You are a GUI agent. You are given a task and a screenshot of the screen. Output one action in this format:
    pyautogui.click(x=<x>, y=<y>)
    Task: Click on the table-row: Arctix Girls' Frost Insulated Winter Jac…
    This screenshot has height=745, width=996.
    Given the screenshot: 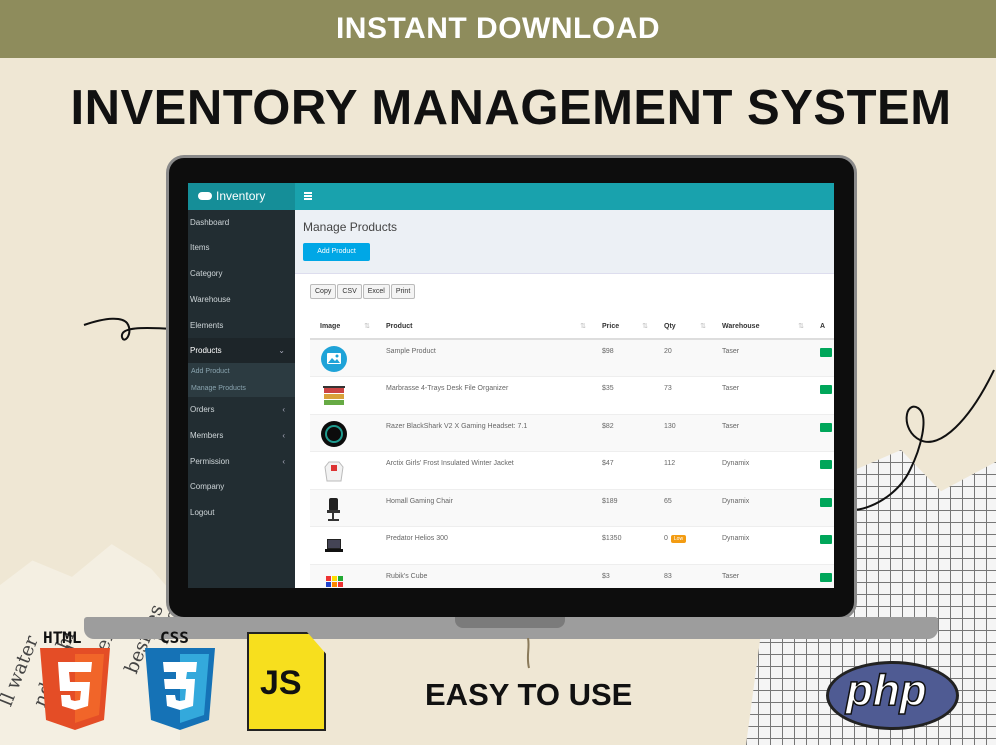 What is the action you would take?
    pyautogui.click(x=572, y=470)
    